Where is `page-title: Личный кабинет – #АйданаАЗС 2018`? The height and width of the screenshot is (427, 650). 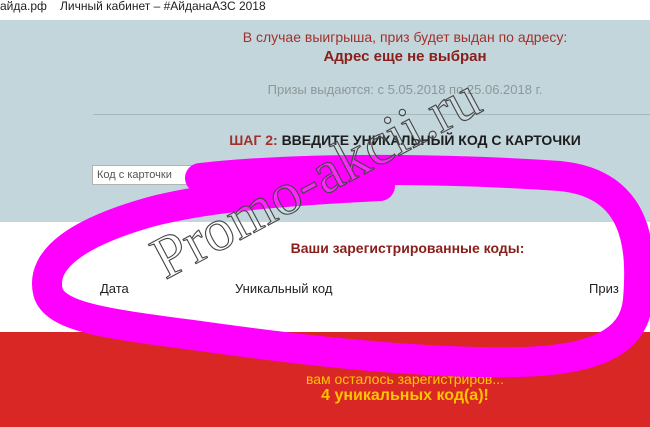 page-title: Личный кабинет – #АйданаАЗС 2018 is located at coordinates (163, 6).